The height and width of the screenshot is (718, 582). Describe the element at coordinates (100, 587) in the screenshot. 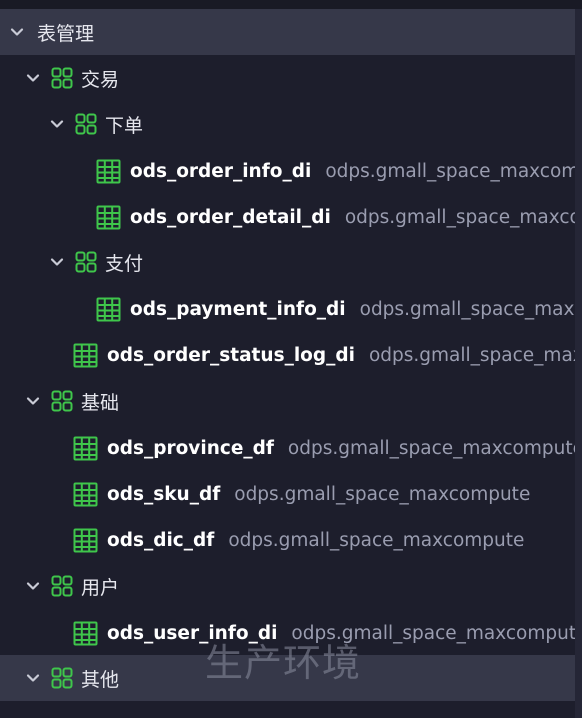

I see `tree-node-label: 用户` at that location.